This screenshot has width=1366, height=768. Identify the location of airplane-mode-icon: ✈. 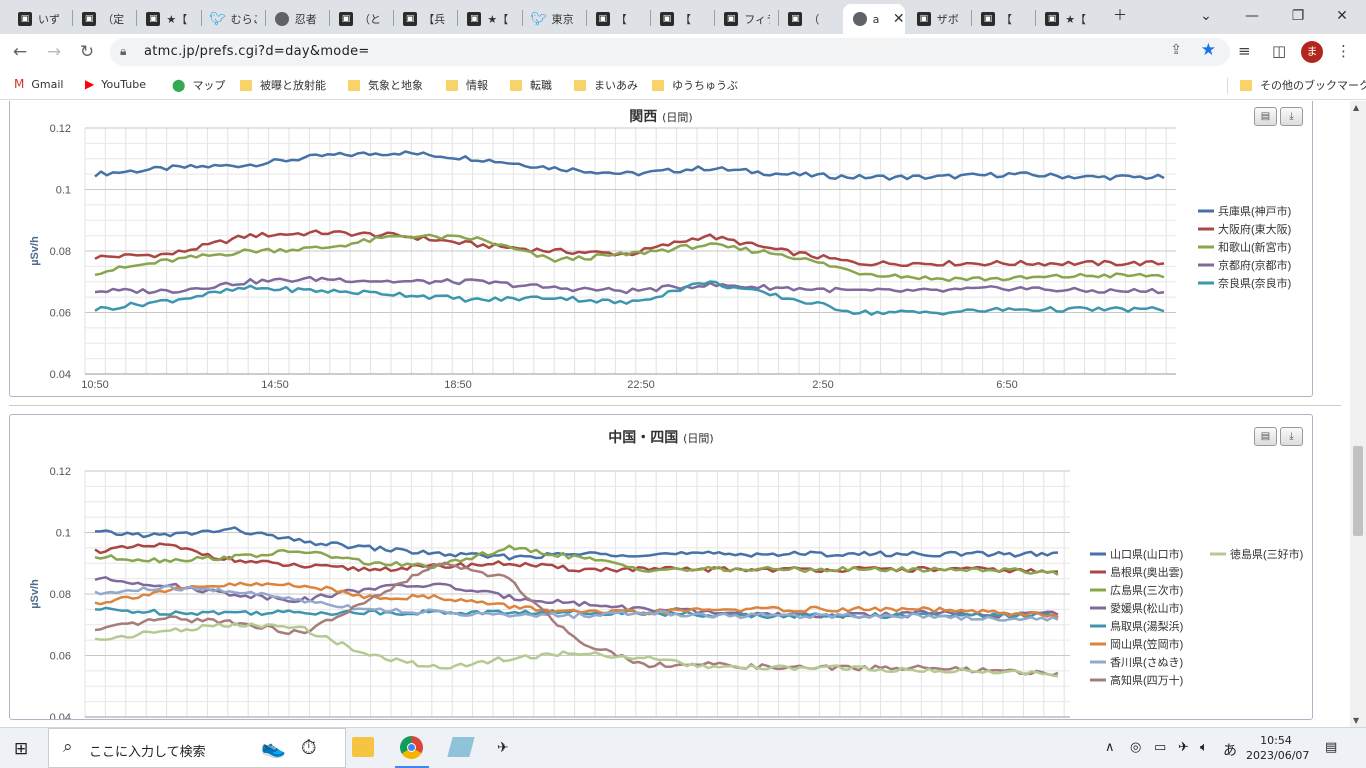
(1183, 747).